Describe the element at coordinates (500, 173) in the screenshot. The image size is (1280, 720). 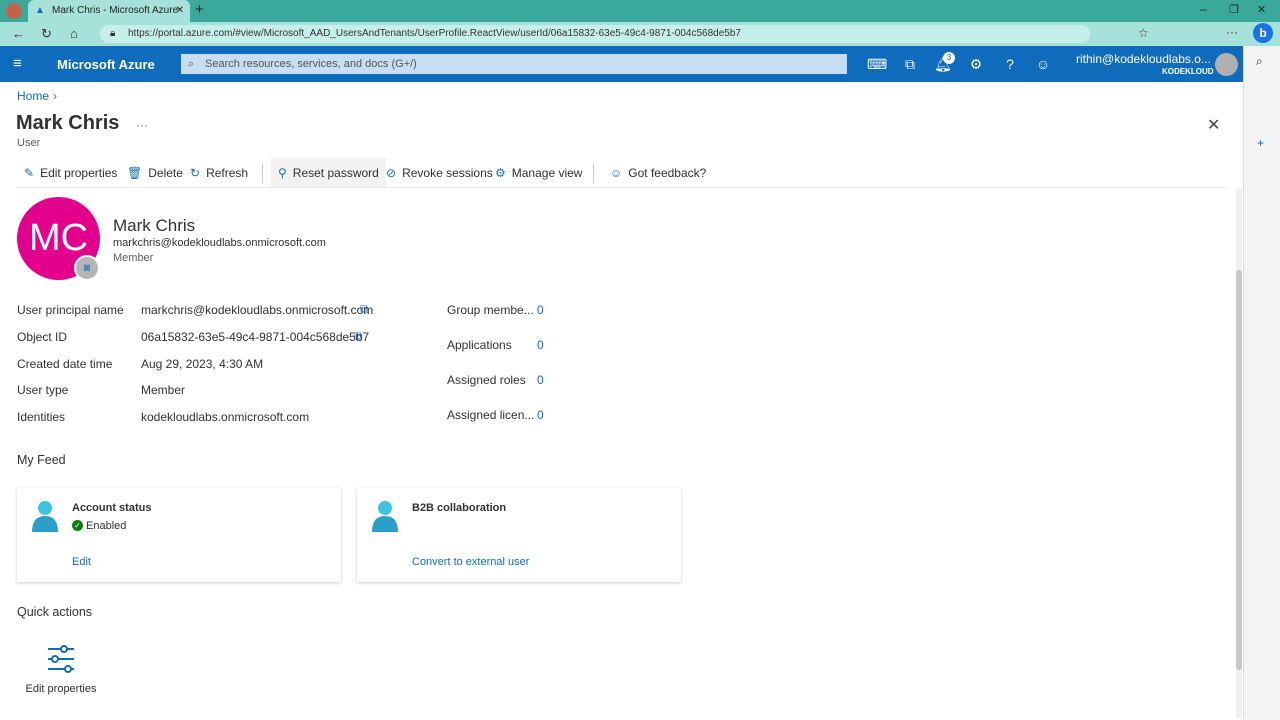
I see `gear-icon: ⚙` at that location.